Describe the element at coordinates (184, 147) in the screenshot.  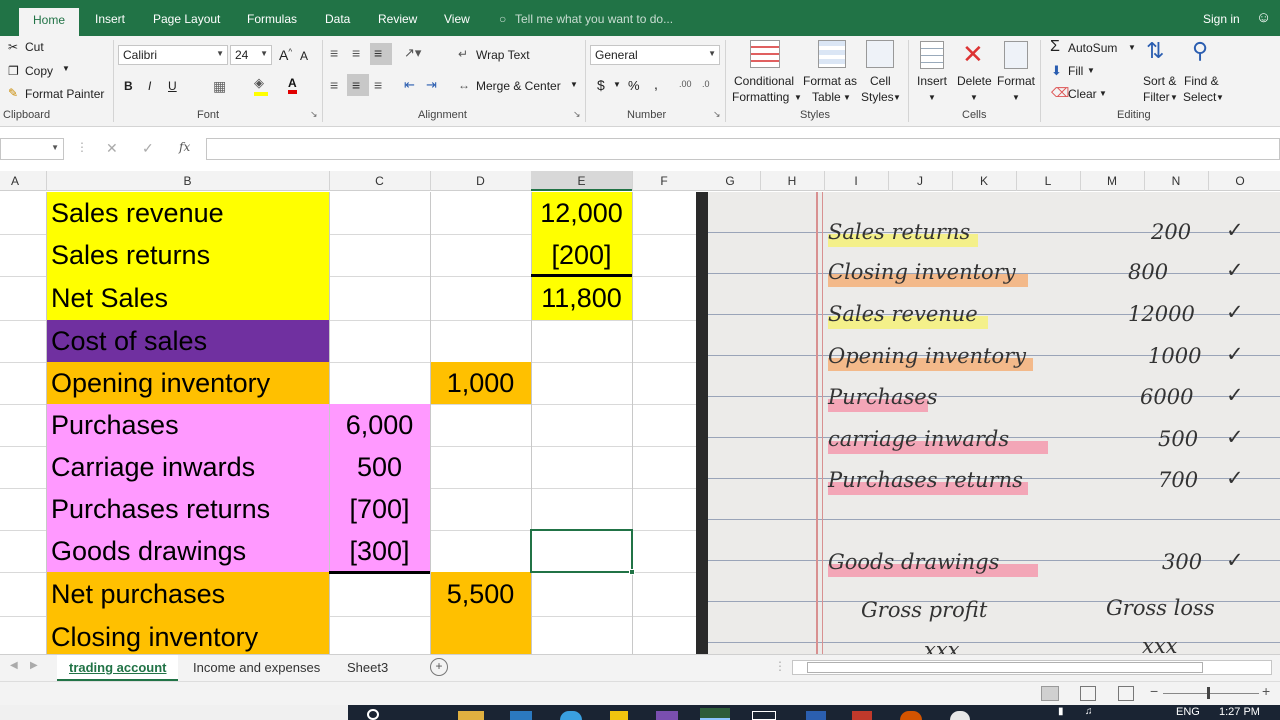
I see `insert-function-button: fx` at that location.